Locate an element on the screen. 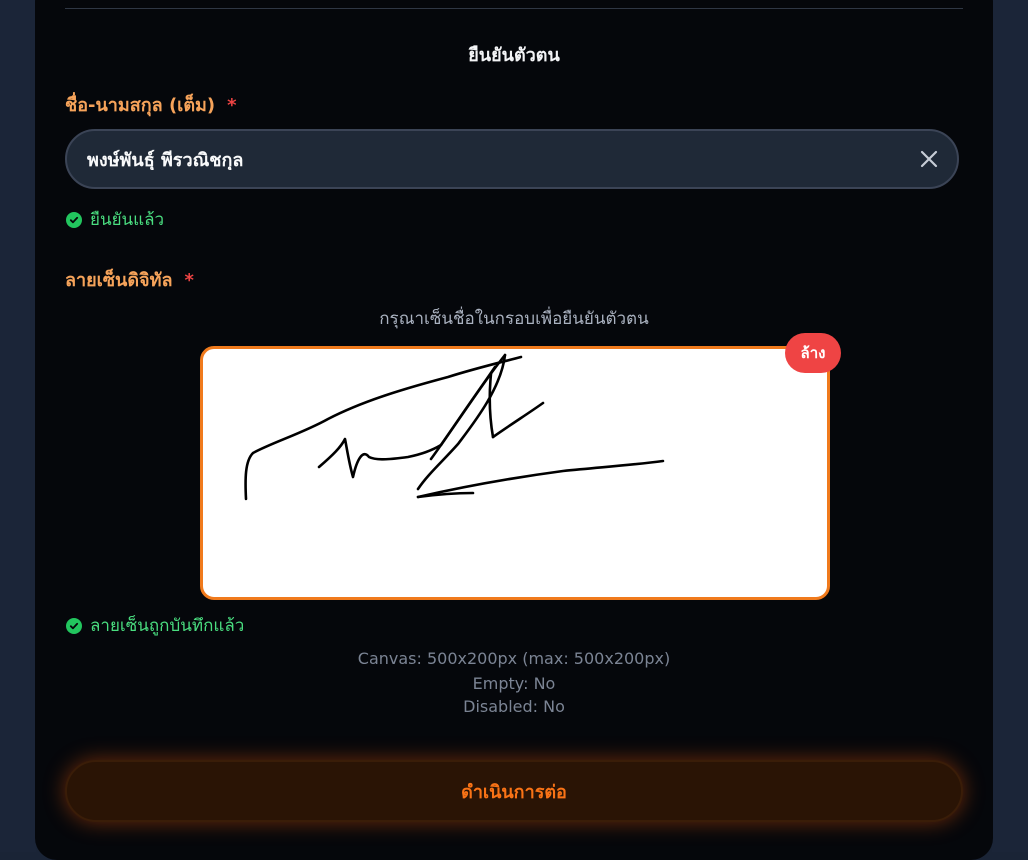 The image size is (1028, 860). signature-label: ลายเซ็นดิจิทัล * is located at coordinates (129, 279).